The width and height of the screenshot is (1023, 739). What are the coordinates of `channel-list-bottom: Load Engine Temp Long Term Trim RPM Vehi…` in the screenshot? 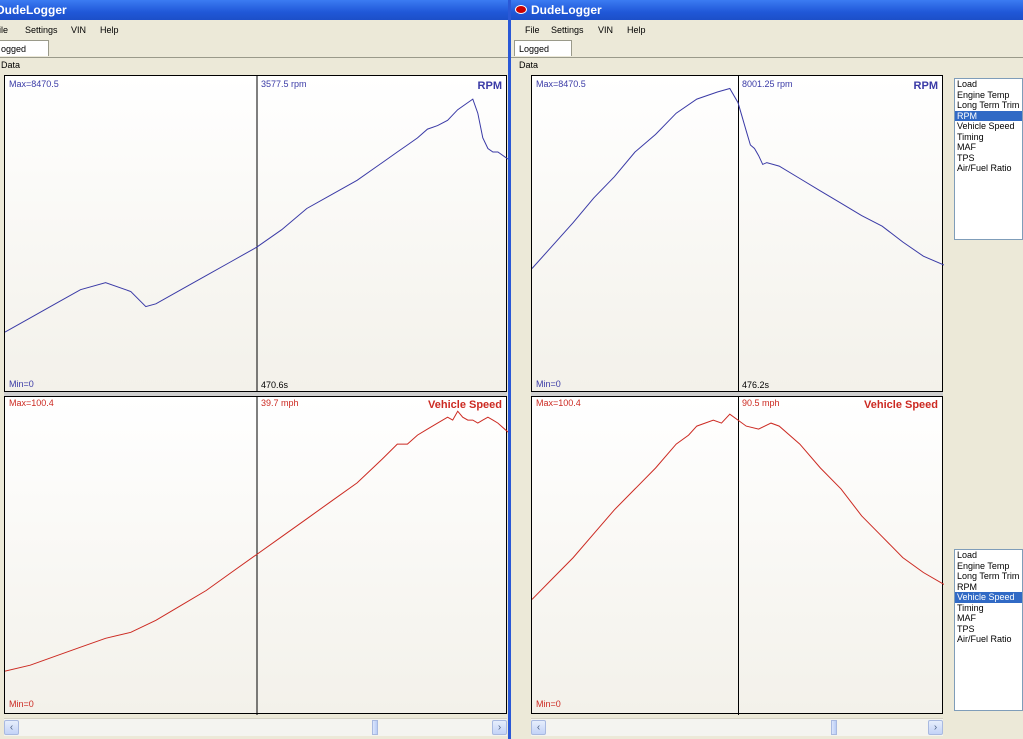 It's located at (988, 630).